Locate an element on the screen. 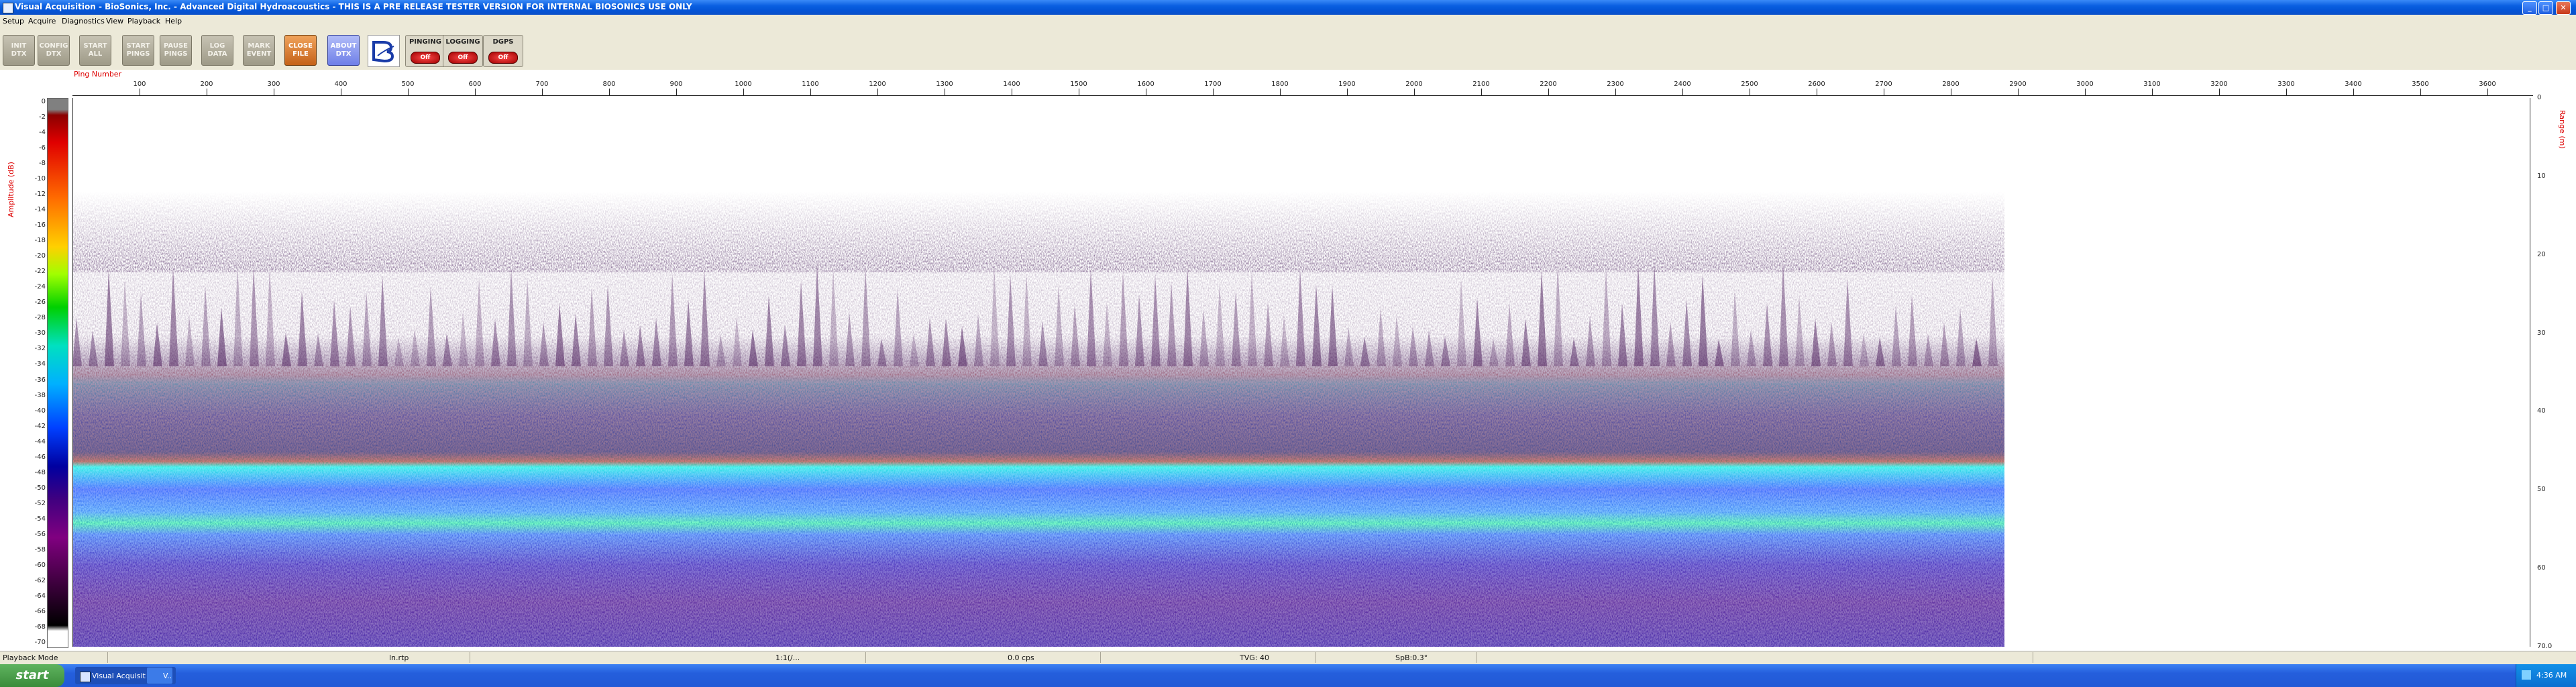 The width and height of the screenshot is (2576, 687). close-button: ✕ is located at coordinates (2563, 8).